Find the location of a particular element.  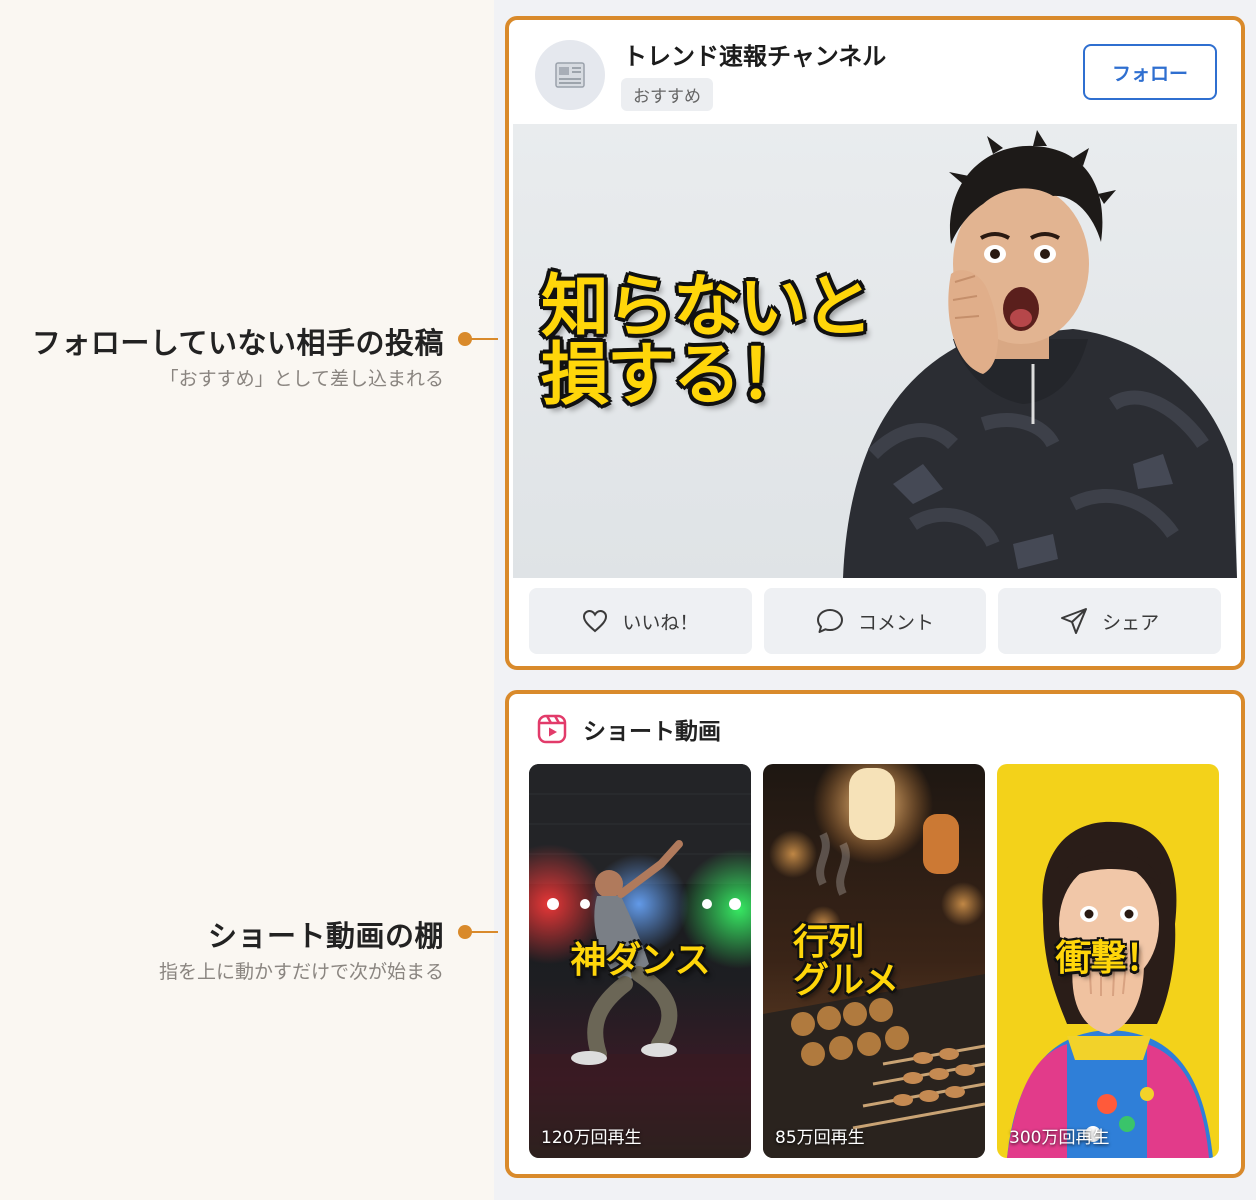

annotation-subtitle: 「おすすめ」として差し込まれる is located at coordinates (301, 379).